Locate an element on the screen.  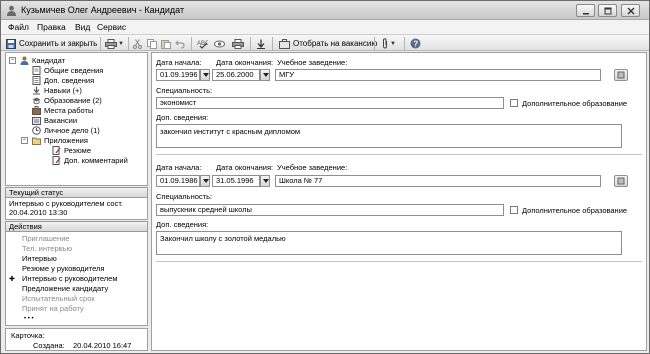
tree-item-general: Общие сведения is located at coordinates (67, 70).